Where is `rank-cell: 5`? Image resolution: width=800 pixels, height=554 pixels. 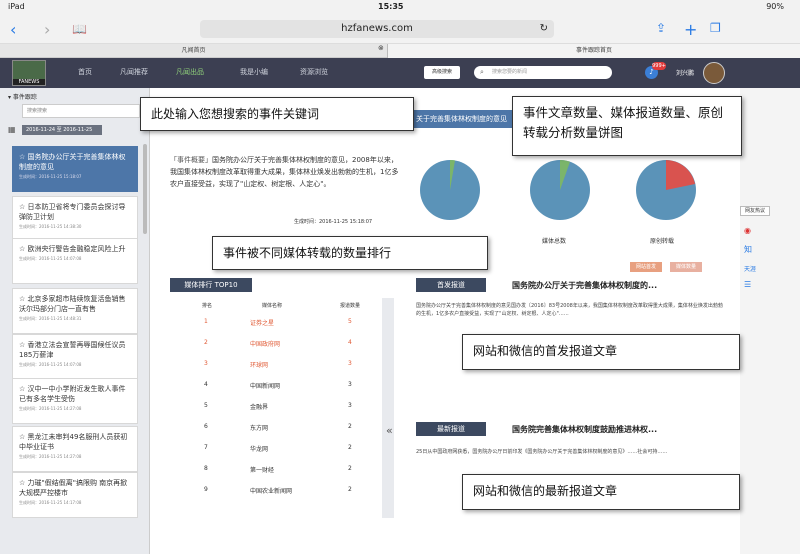
rank-cell: 5 is located at coordinates (206, 405).